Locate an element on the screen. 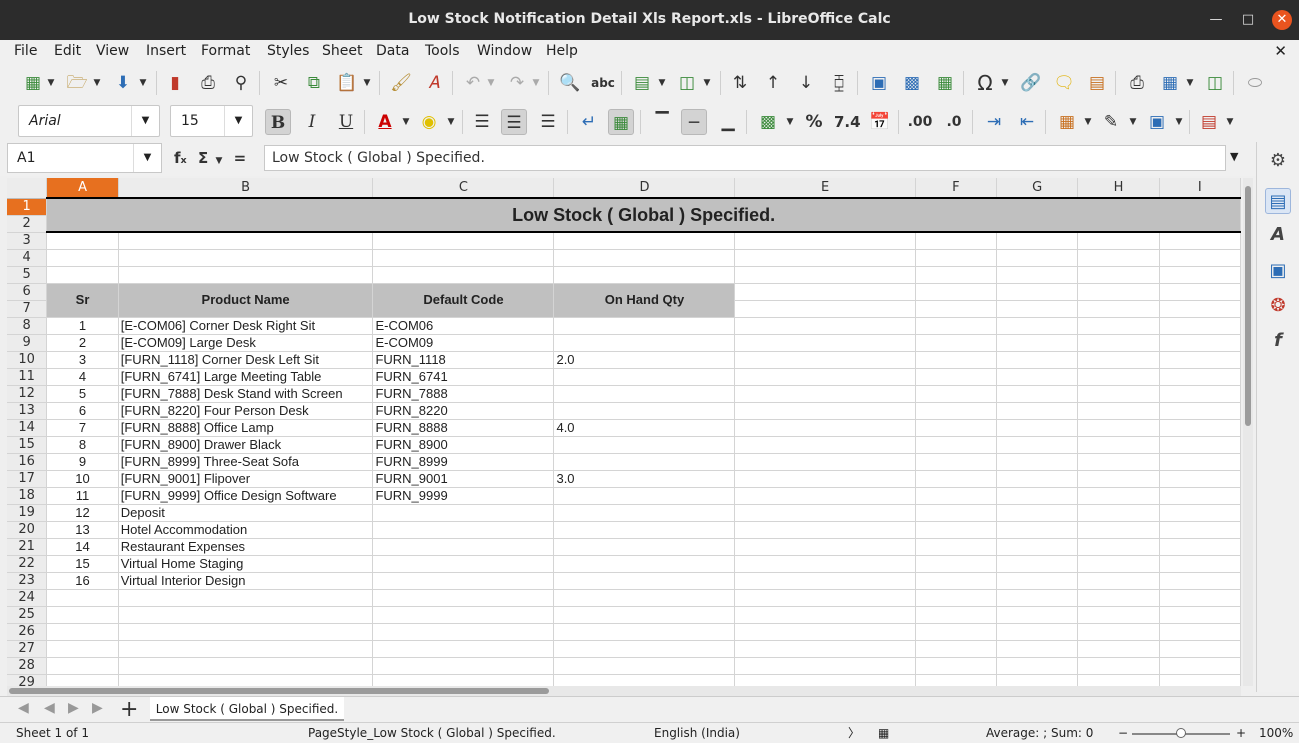 The height and width of the screenshot is (743, 1299). row-header: 16 is located at coordinates (27, 462).